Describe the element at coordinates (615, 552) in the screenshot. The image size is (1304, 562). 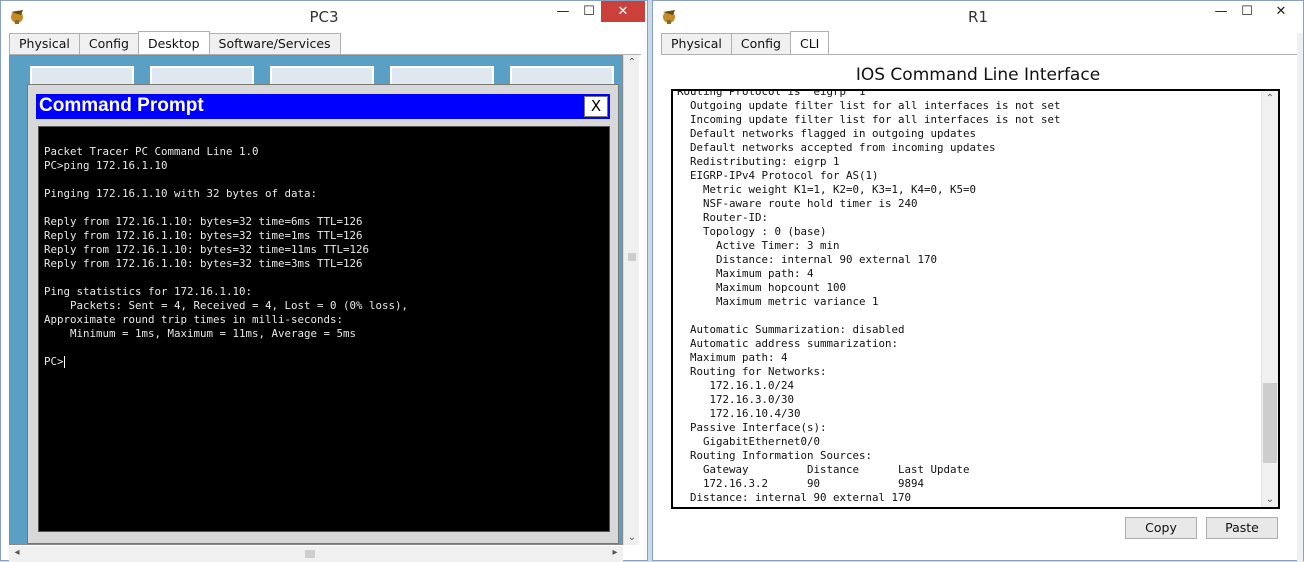
I see `scroll-right-icon: ▸` at that location.